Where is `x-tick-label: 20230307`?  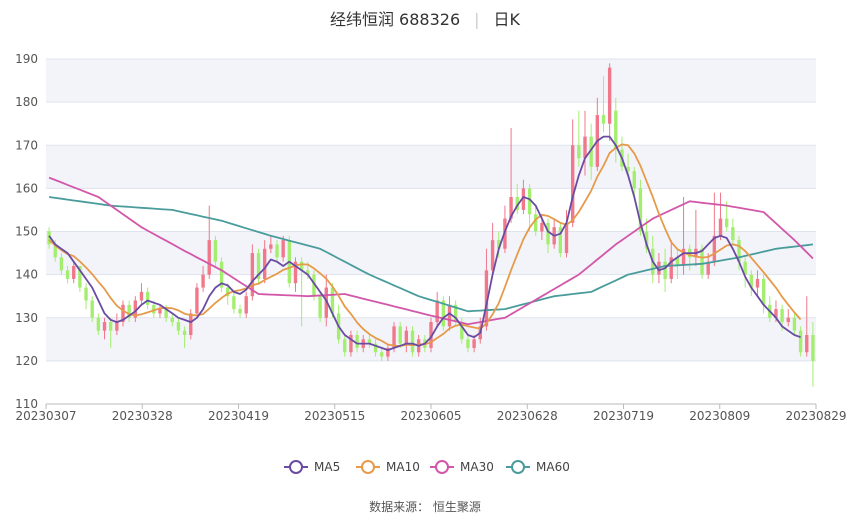
x-tick-label: 20230307 is located at coordinates (45, 416).